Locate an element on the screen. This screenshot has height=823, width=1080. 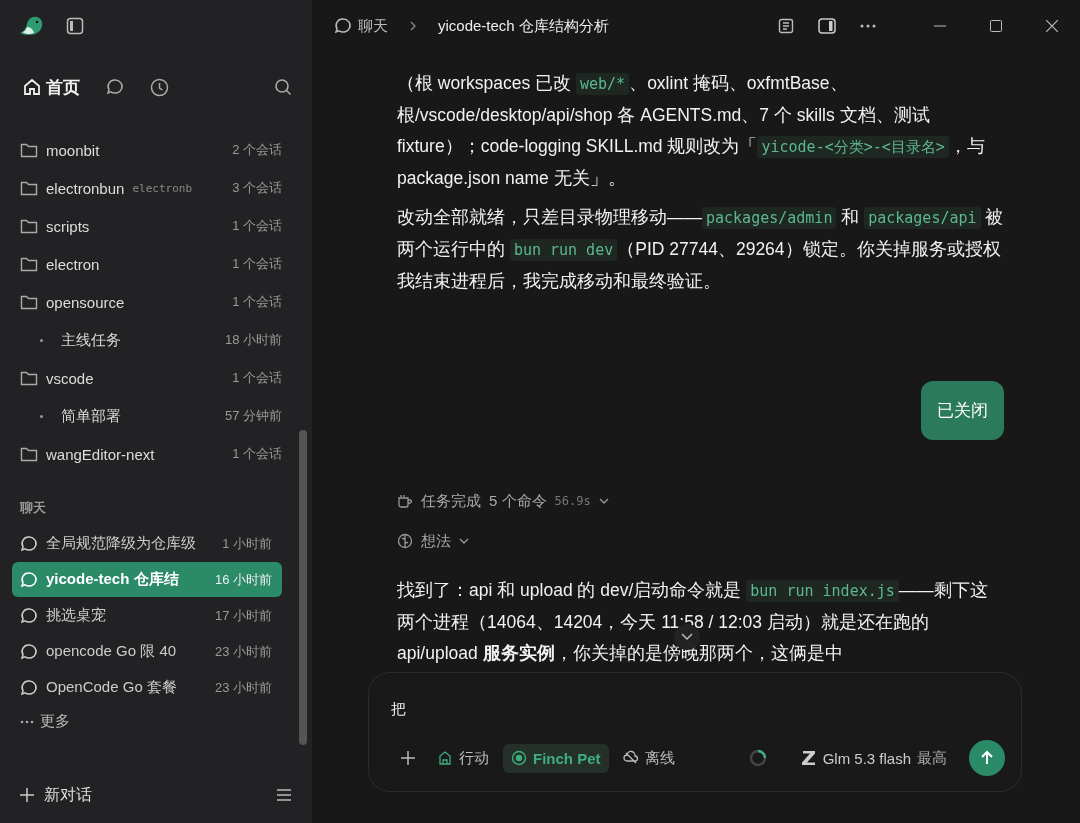
session-item: 主线任务 is located at coordinates (91, 340).